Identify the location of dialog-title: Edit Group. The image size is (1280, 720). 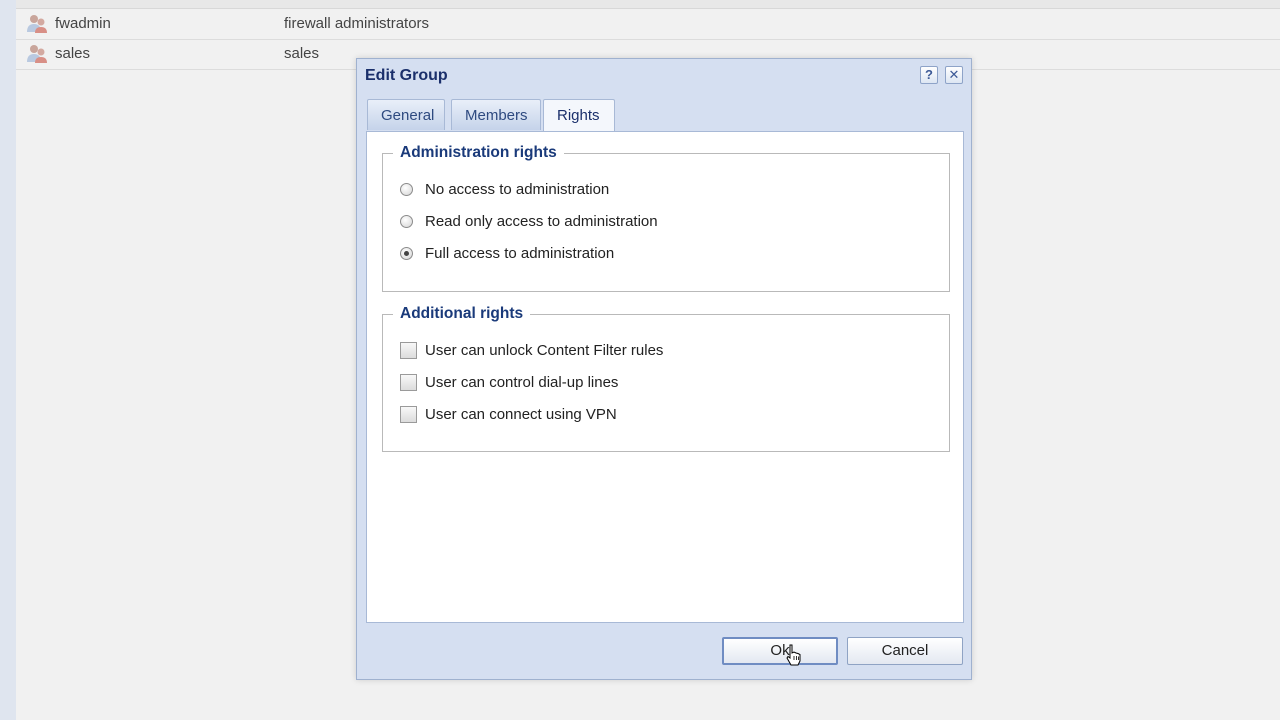
(406, 75).